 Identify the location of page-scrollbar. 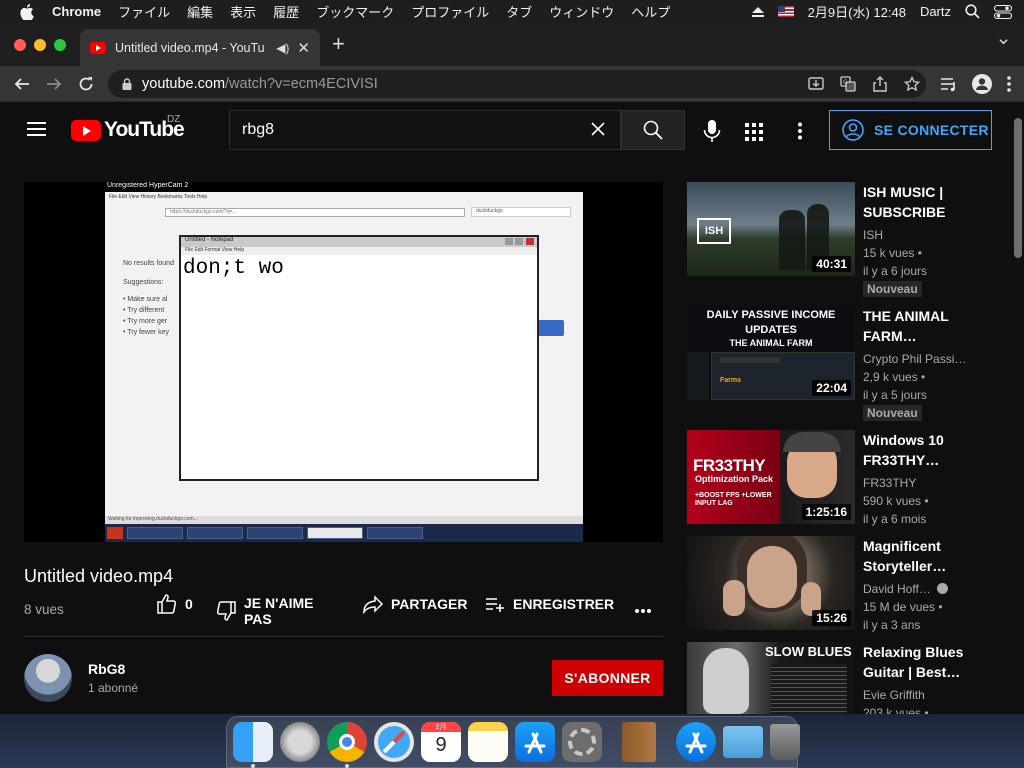
(1018, 188).